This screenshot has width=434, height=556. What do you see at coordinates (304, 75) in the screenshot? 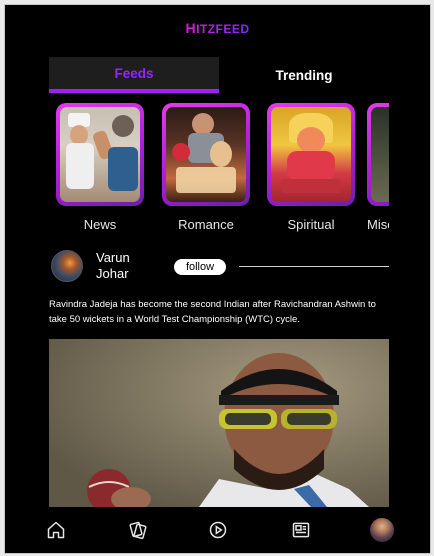
I see `tab-trending: Trending` at bounding box center [304, 75].